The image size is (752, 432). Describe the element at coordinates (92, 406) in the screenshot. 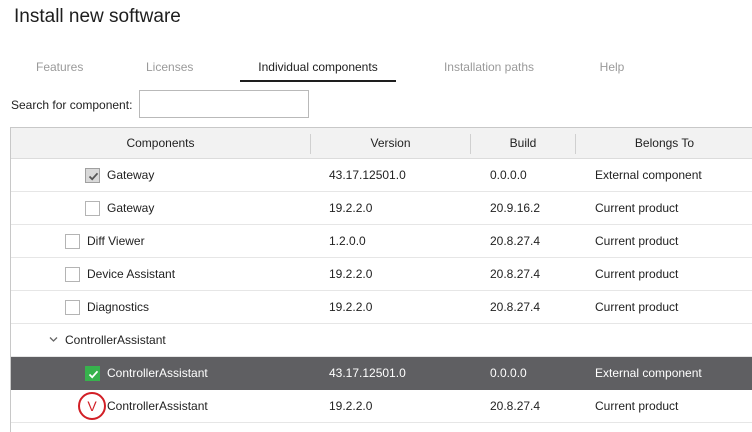

I see `annotation-mark: V` at that location.